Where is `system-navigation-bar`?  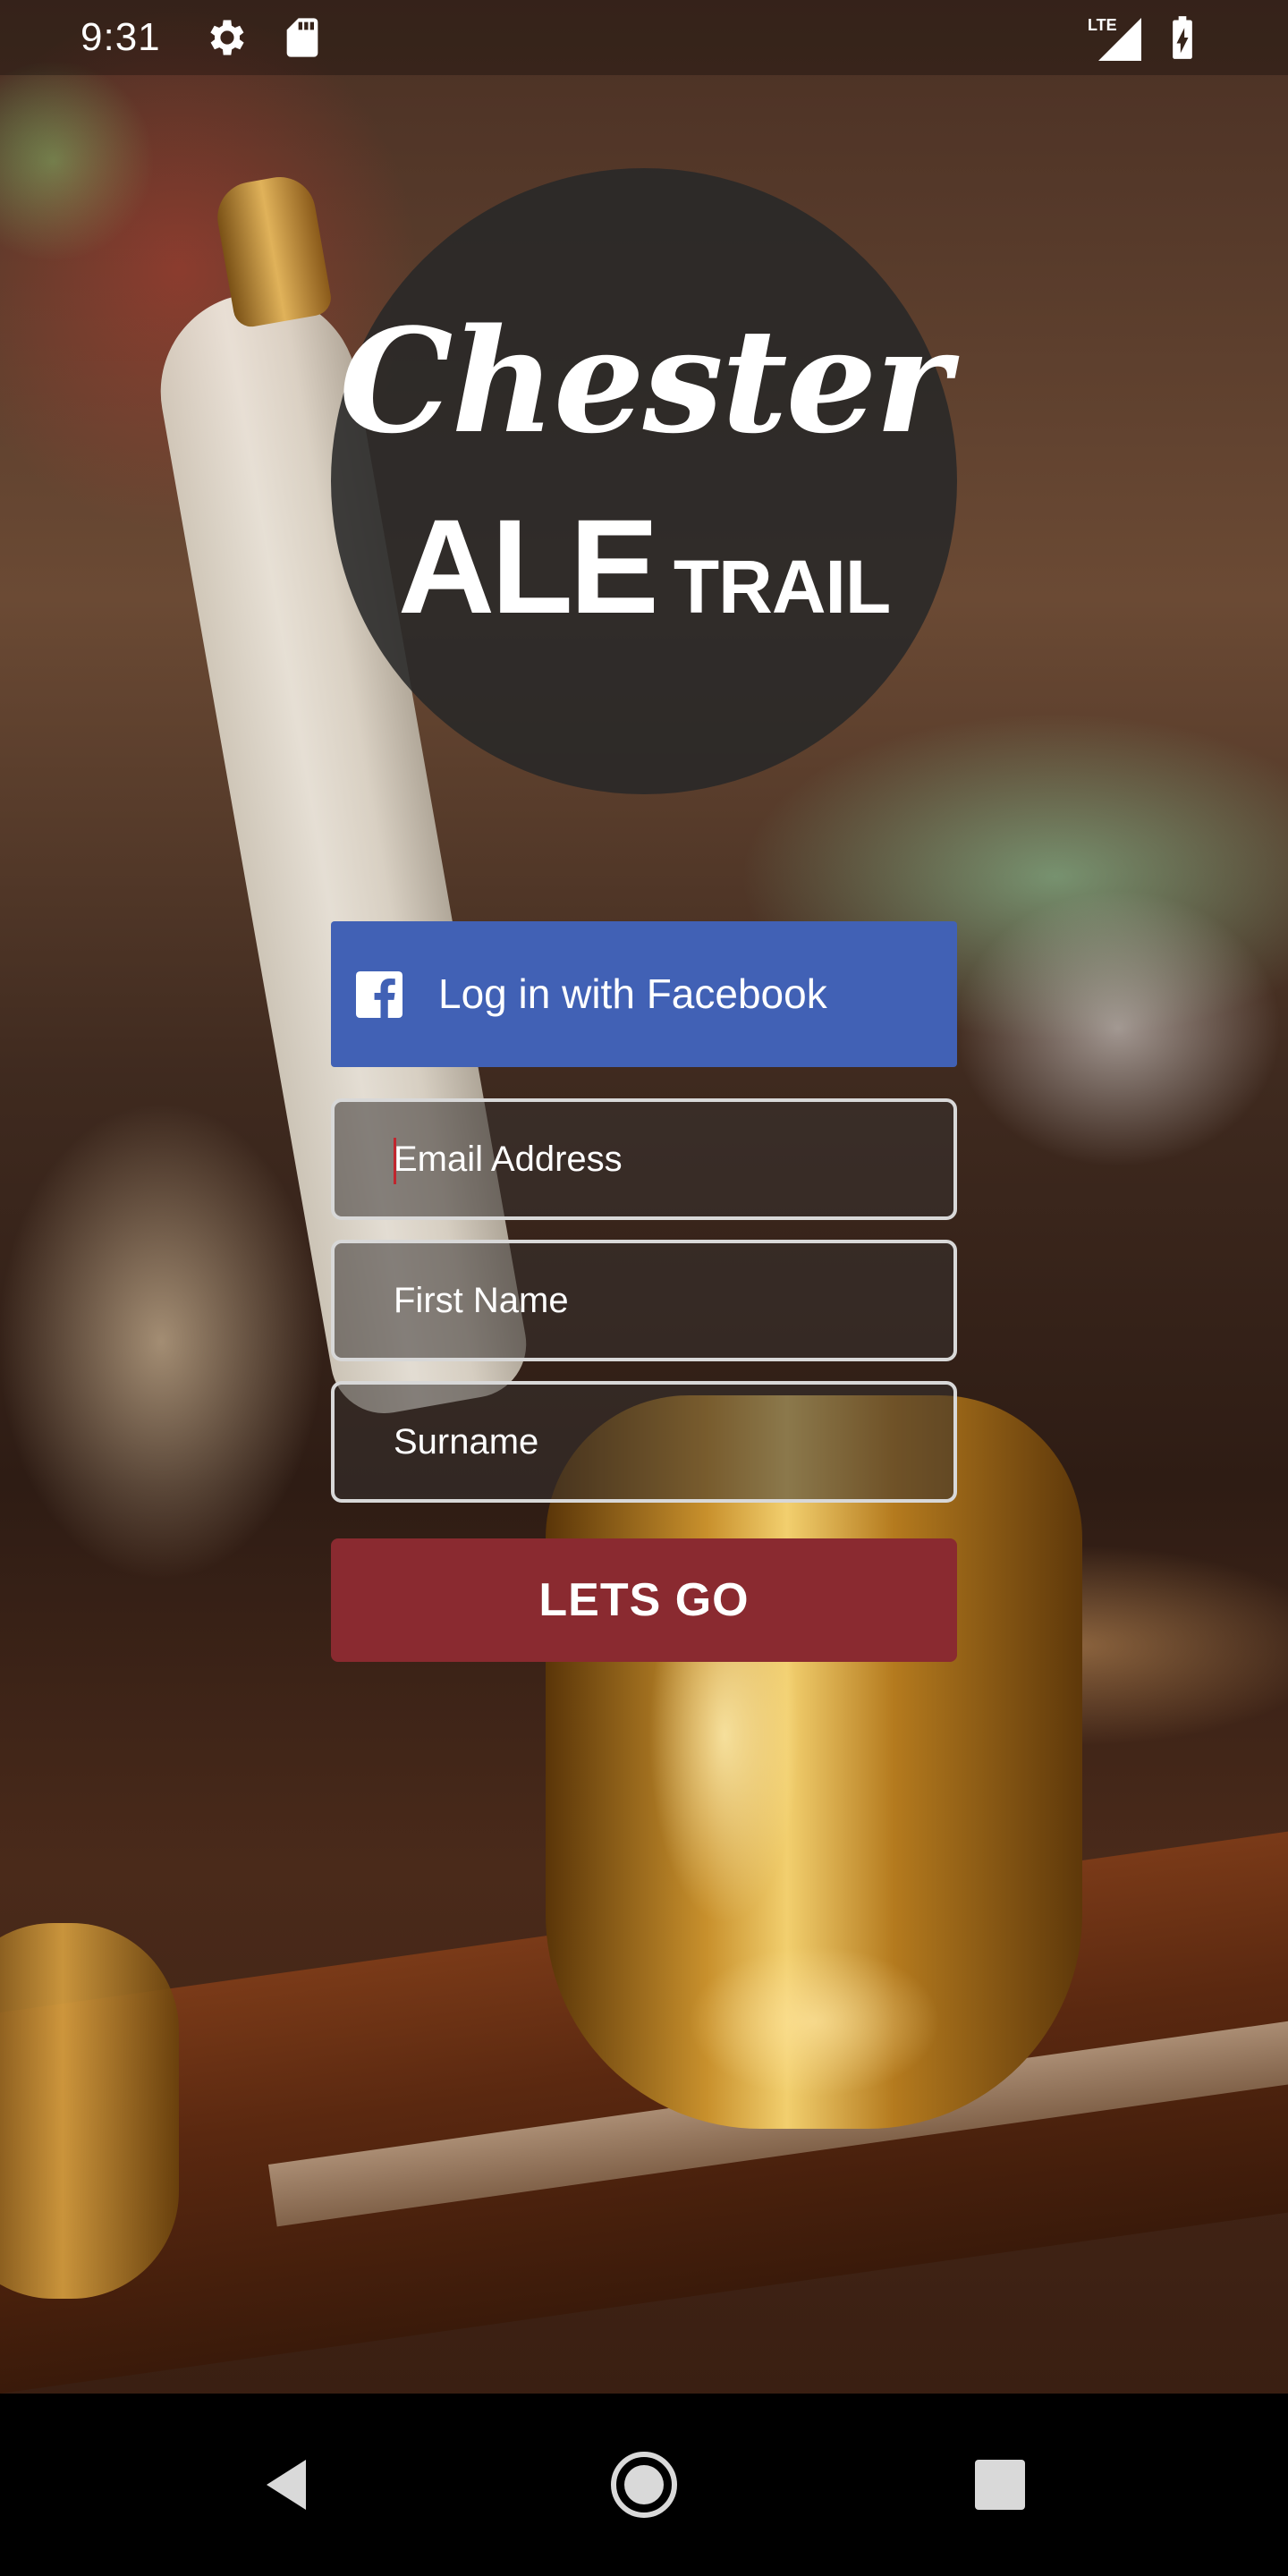 system-navigation-bar is located at coordinates (644, 2485).